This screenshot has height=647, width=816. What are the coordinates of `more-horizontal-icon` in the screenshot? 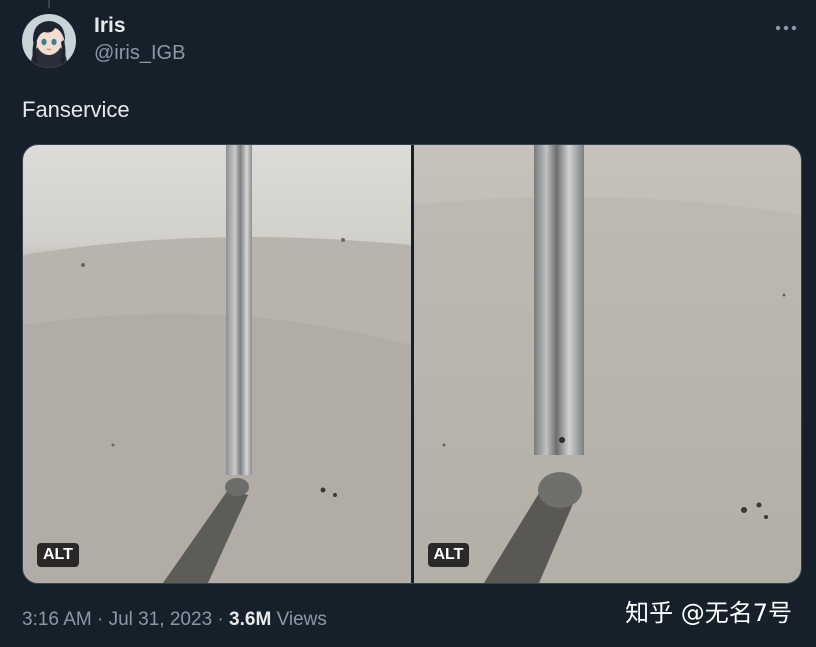 It's located at (786, 28).